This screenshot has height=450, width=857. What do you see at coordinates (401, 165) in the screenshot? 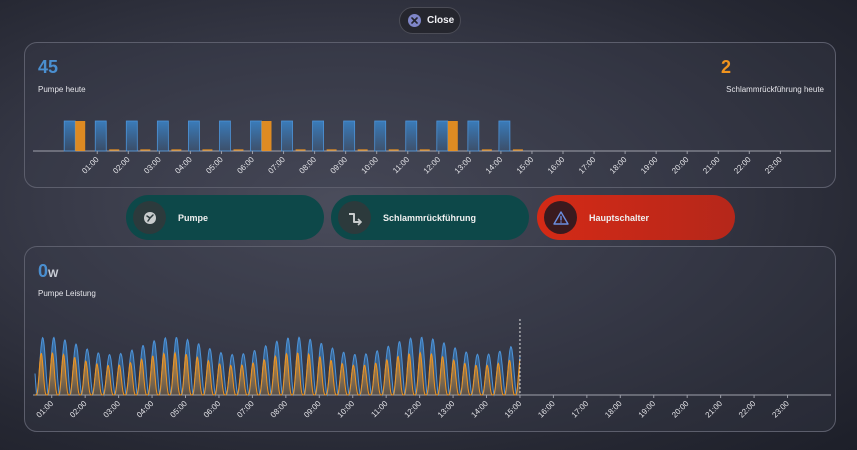
I see `pump-daily-tick-label: 11:00` at bounding box center [401, 165].